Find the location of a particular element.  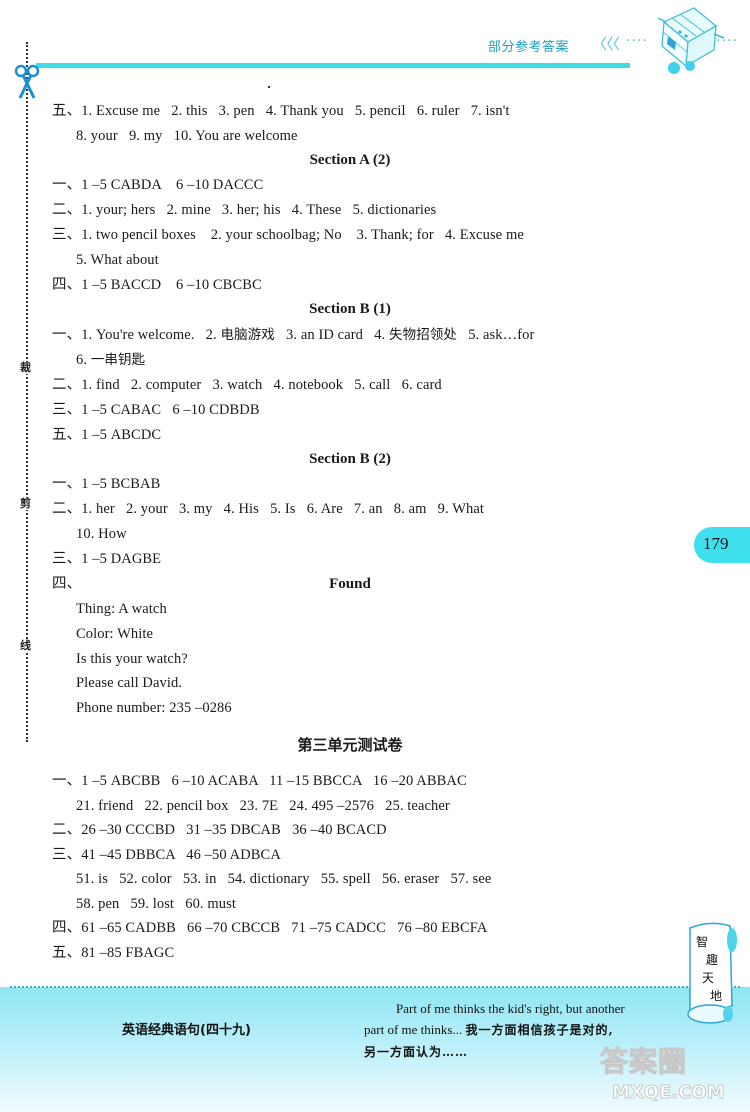

notice-line: Thing: A watch is located at coordinates (121, 609).